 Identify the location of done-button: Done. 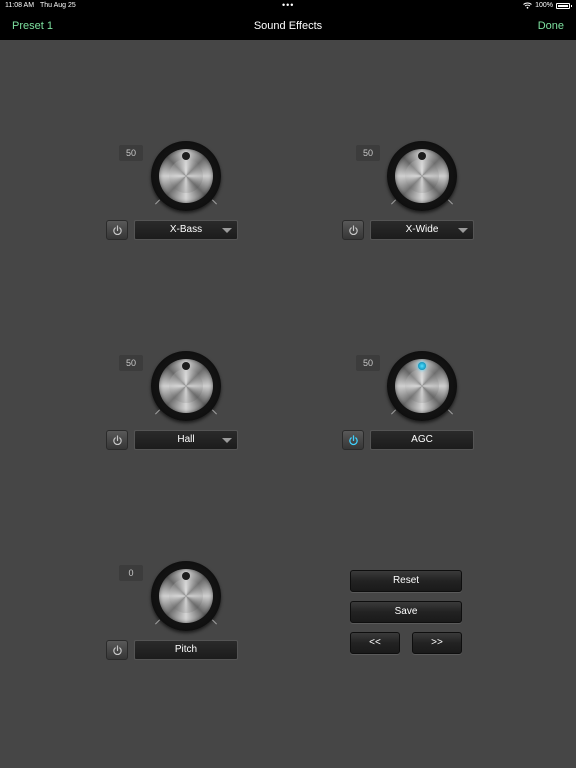
(551, 26).